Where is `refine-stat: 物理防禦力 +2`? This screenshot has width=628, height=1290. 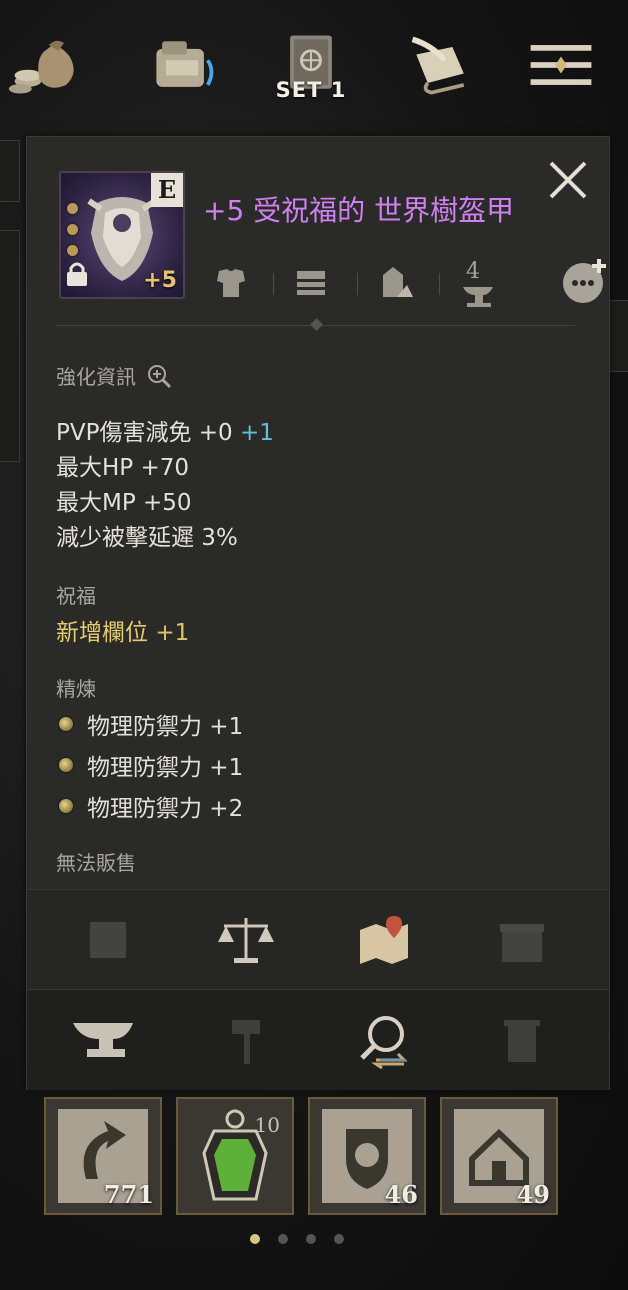 refine-stat: 物理防禦力 +2 is located at coordinates (151, 806).